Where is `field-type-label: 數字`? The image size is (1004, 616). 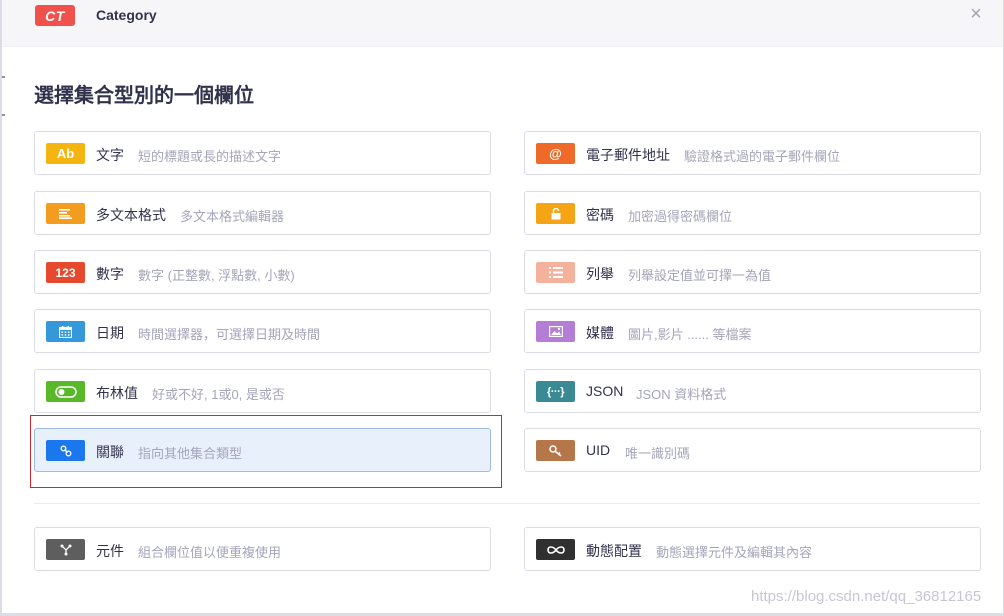
field-type-label: 數字 is located at coordinates (110, 274).